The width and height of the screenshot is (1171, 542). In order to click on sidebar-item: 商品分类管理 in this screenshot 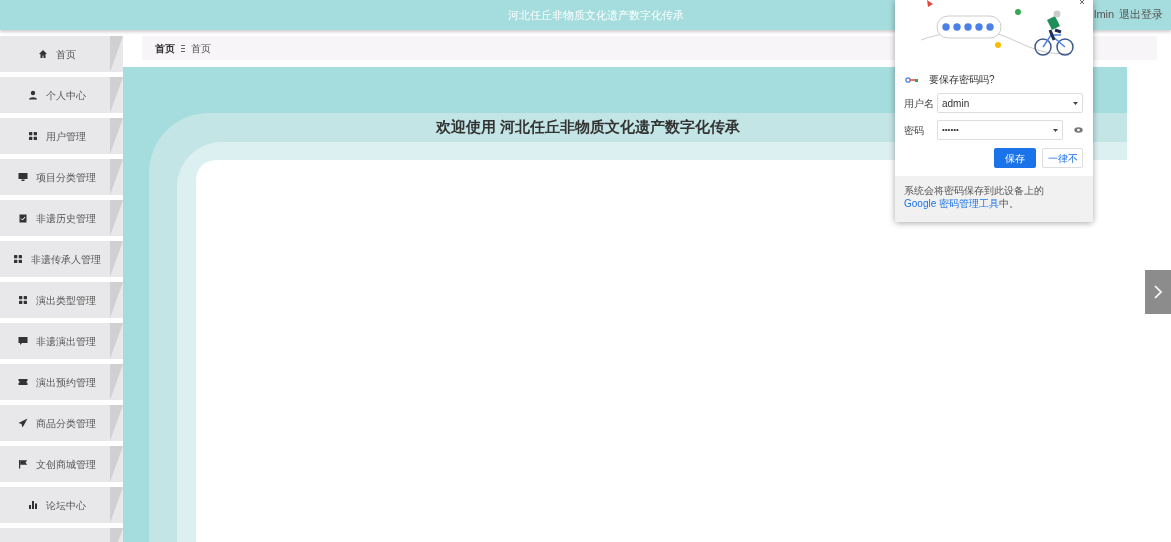, I will do `click(61, 423)`.